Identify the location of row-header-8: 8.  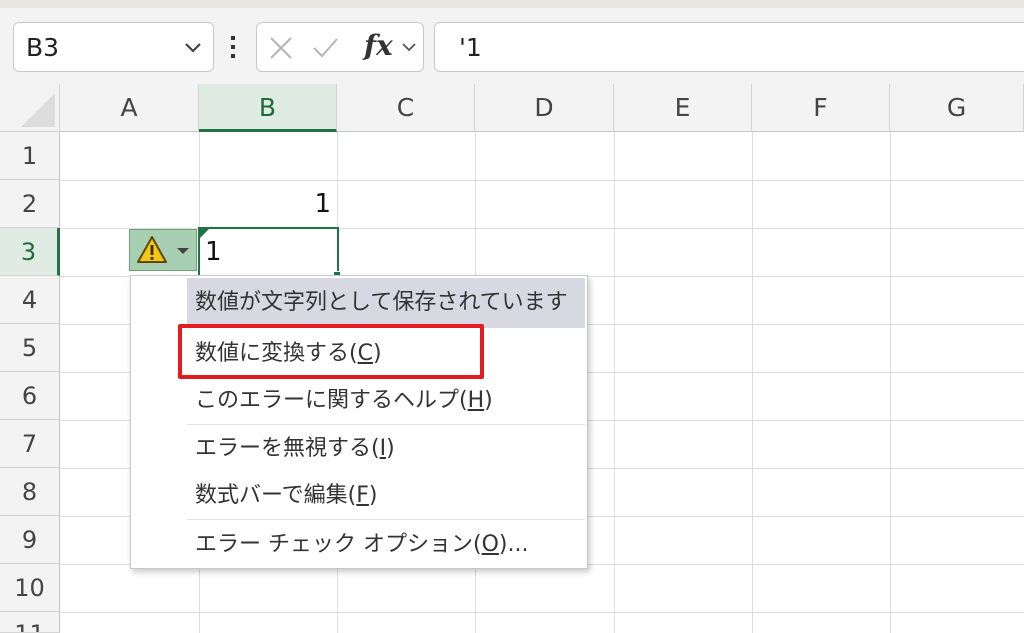
(30, 492).